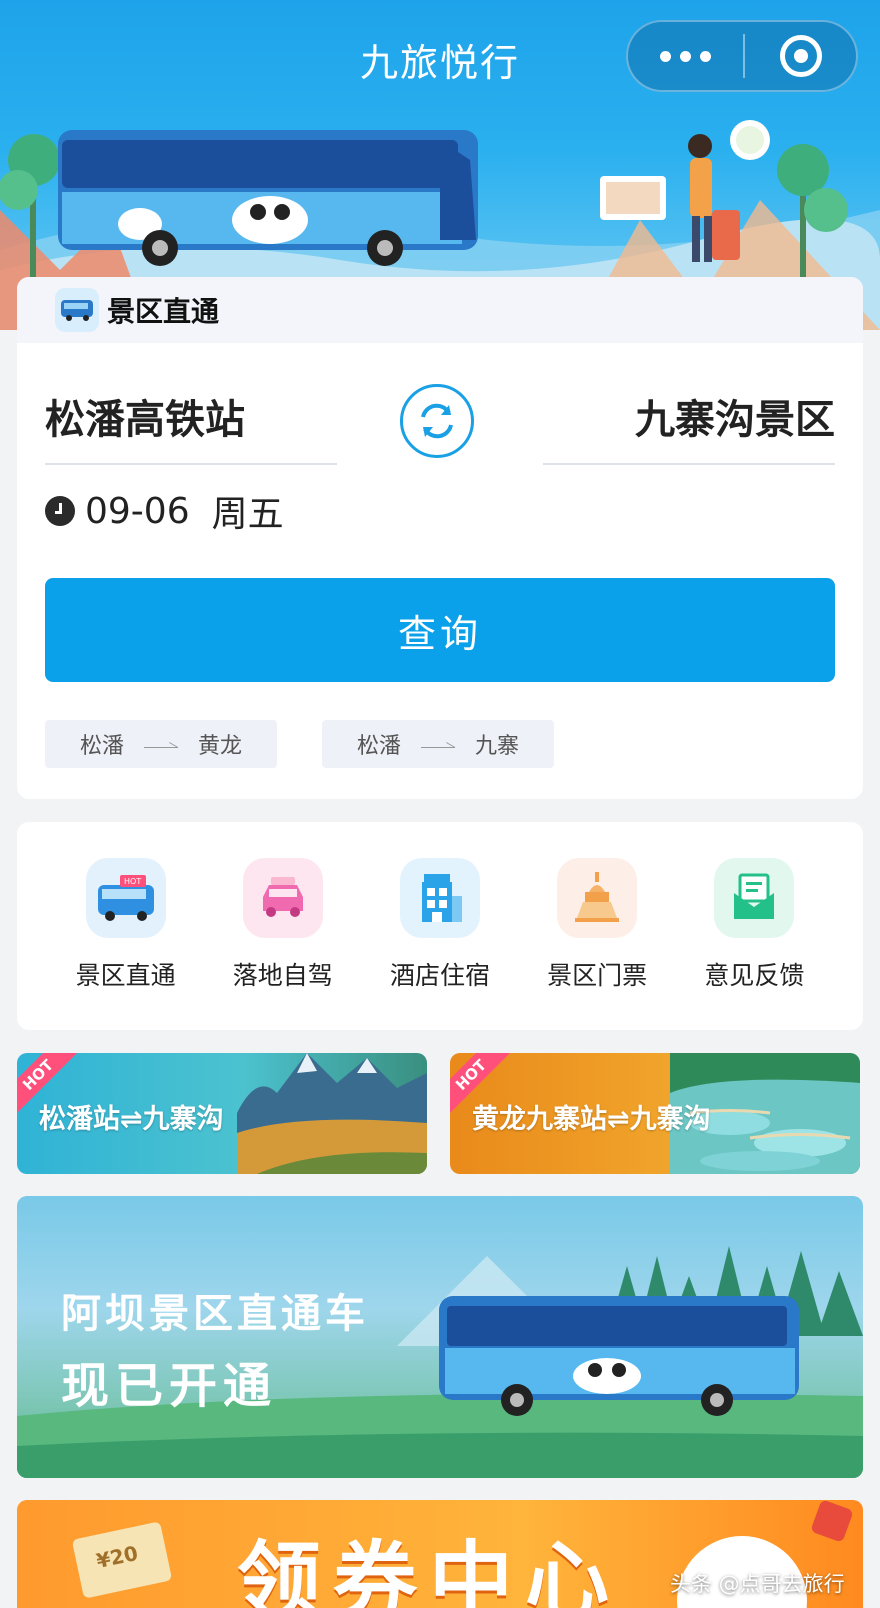 The width and height of the screenshot is (880, 1608). I want to click on query-button: 查询, so click(440, 630).